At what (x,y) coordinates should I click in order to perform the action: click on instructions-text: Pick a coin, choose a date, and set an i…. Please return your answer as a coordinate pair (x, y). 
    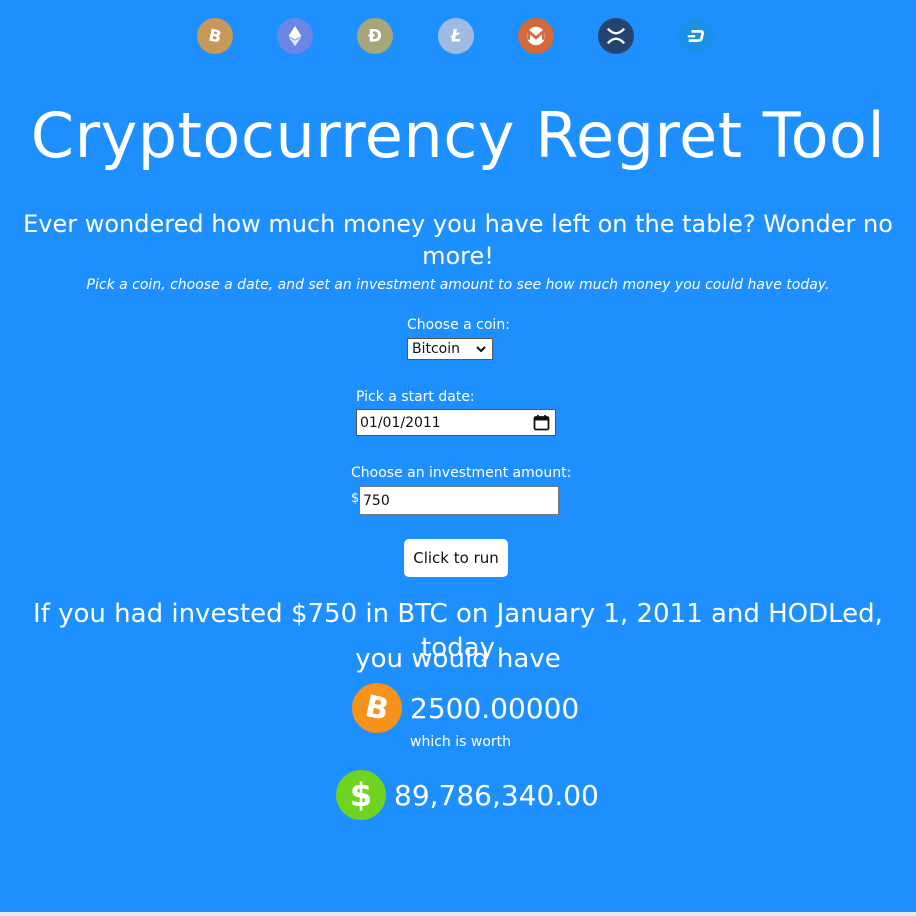
    Looking at the image, I should click on (458, 285).